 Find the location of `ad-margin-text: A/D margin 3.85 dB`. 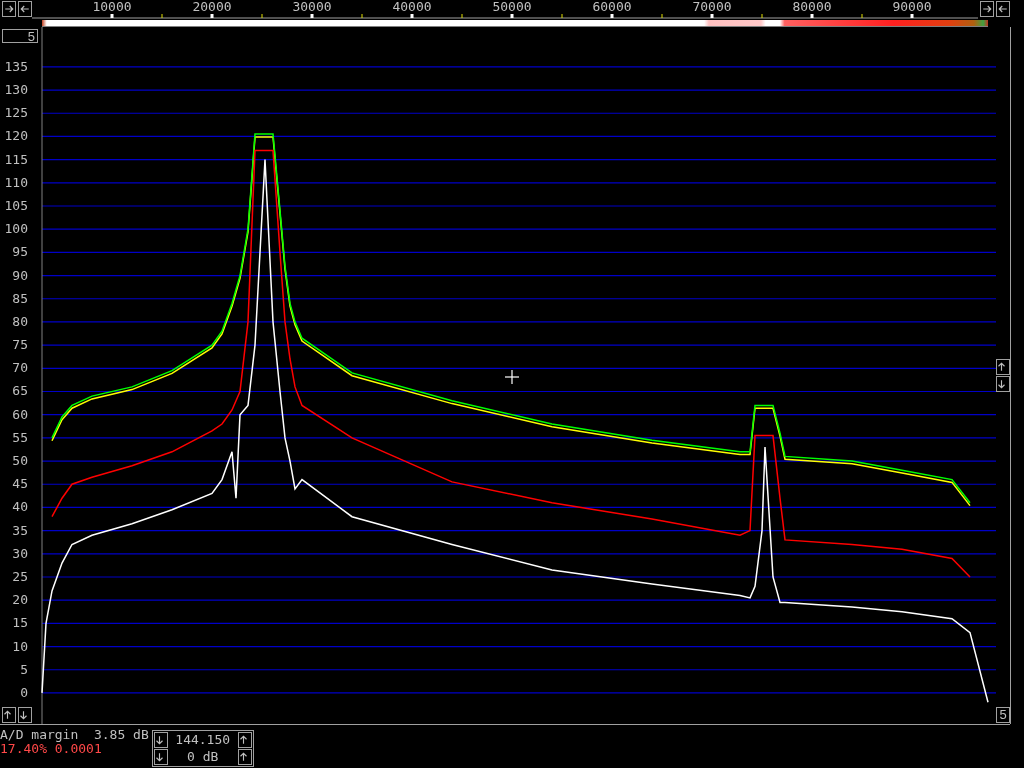

ad-margin-text: A/D margin 3.85 dB is located at coordinates (74, 735).